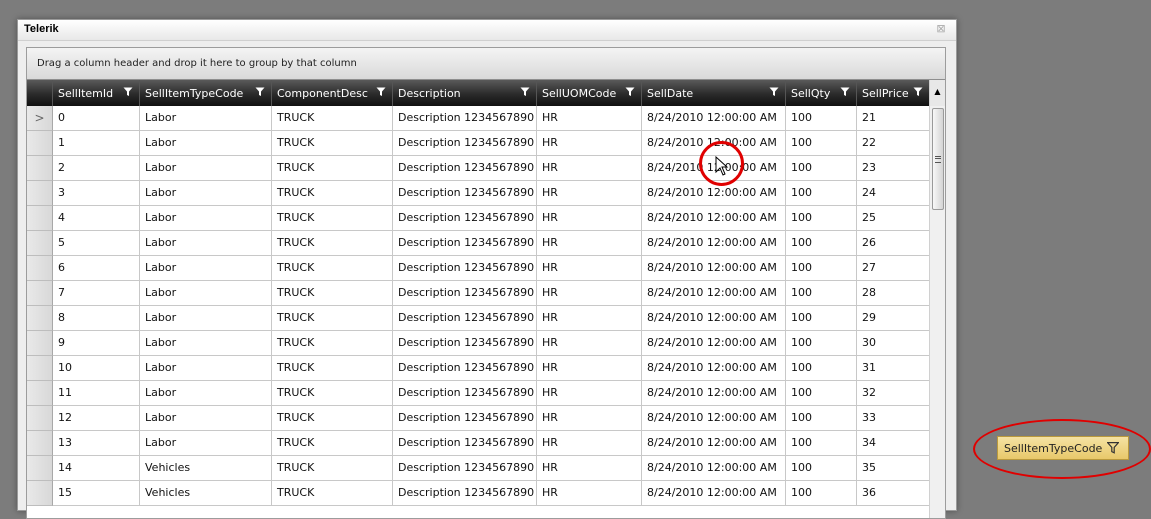 This screenshot has height=519, width=1151. Describe the element at coordinates (893, 343) in the screenshot. I see `table-cell: 30` at that location.